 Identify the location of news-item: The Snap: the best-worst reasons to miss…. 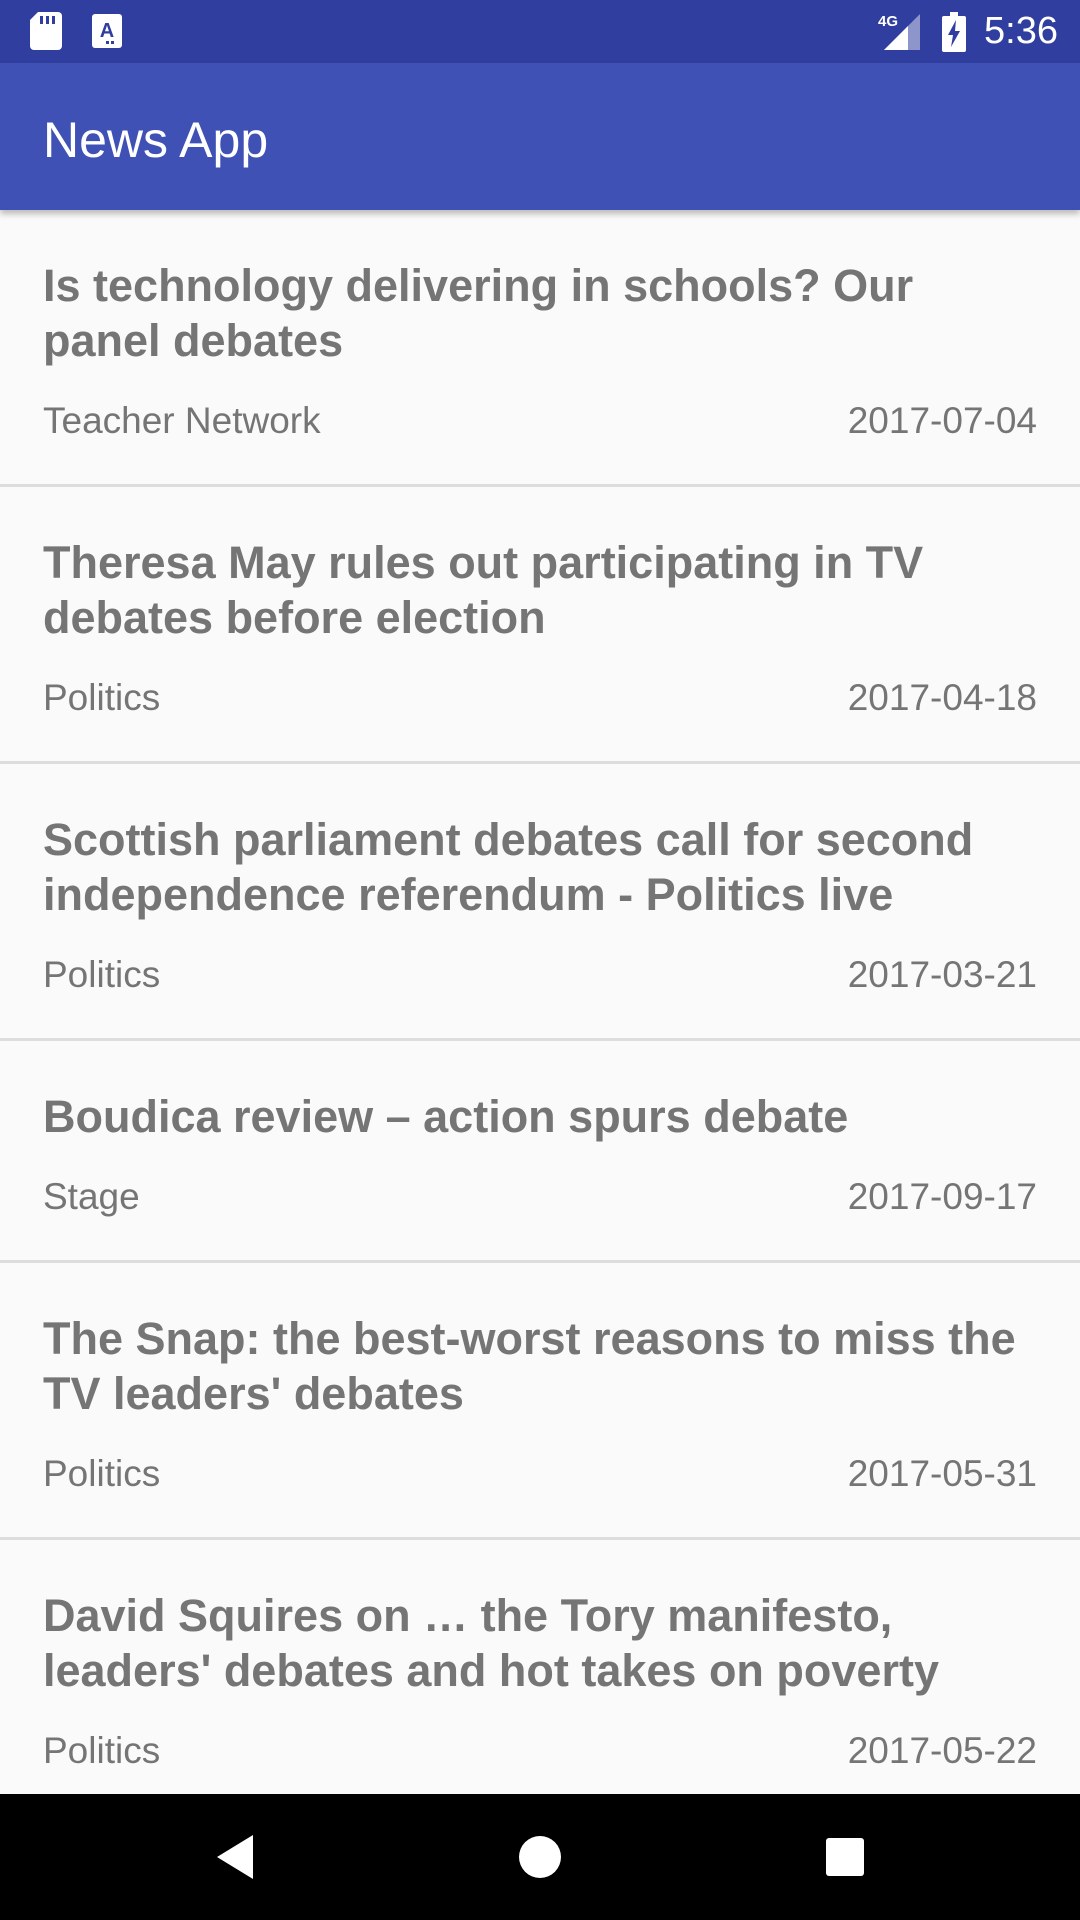
(540, 1401).